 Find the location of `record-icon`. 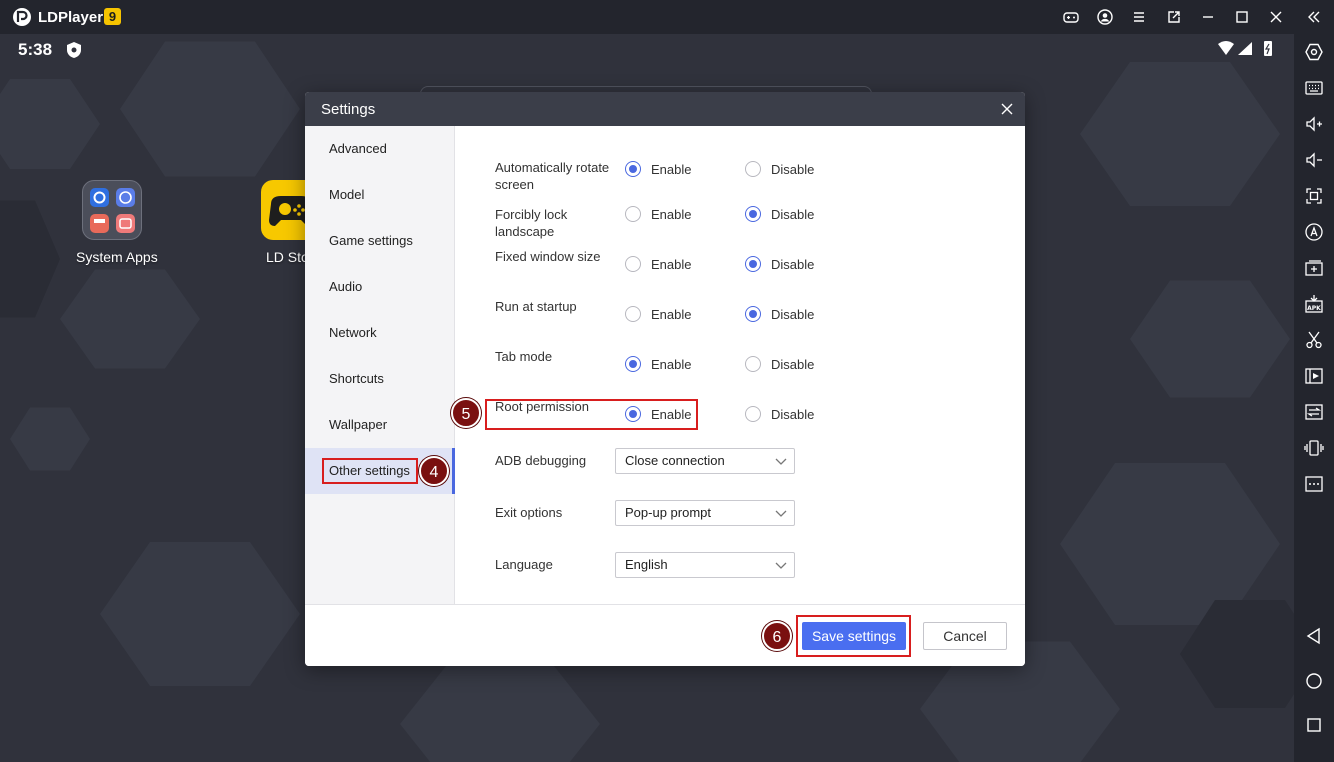

record-icon is located at coordinates (1314, 376).